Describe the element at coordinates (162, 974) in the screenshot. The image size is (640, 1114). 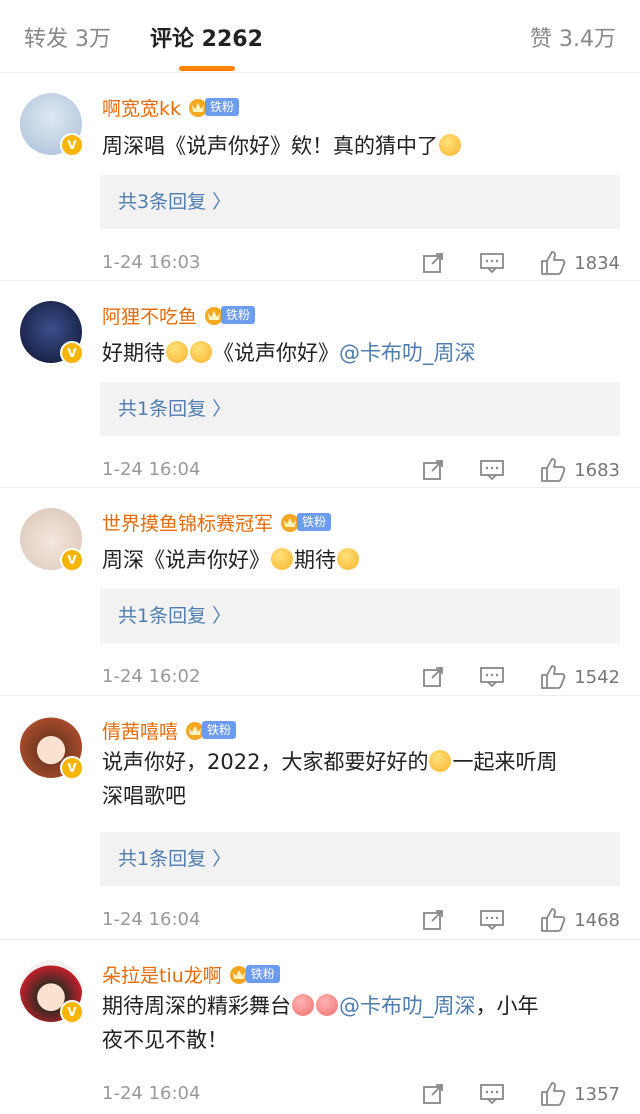
I see `username: 朵拉是tiu龙啊` at that location.